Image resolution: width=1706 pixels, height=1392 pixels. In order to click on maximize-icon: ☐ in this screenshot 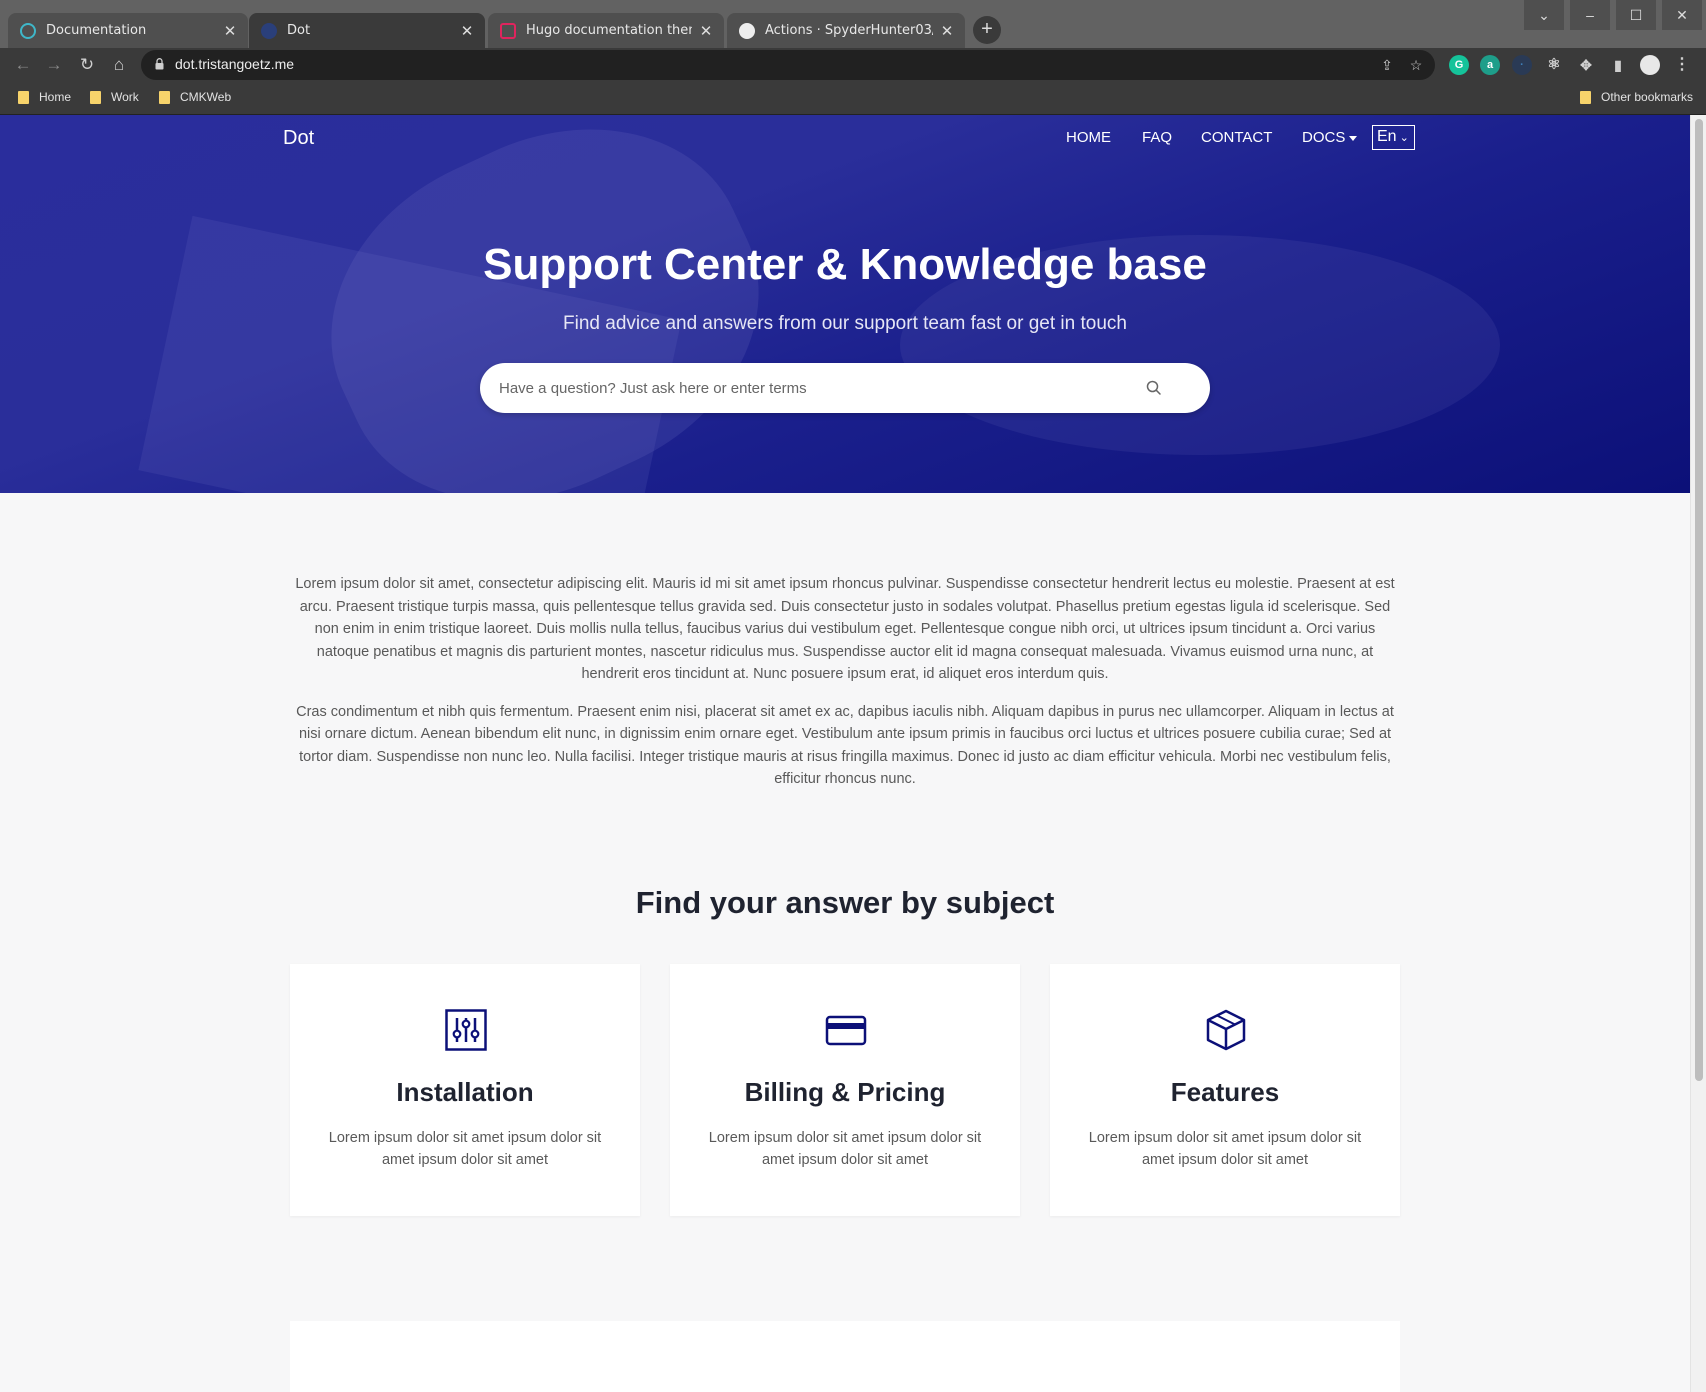, I will do `click(1636, 15)`.